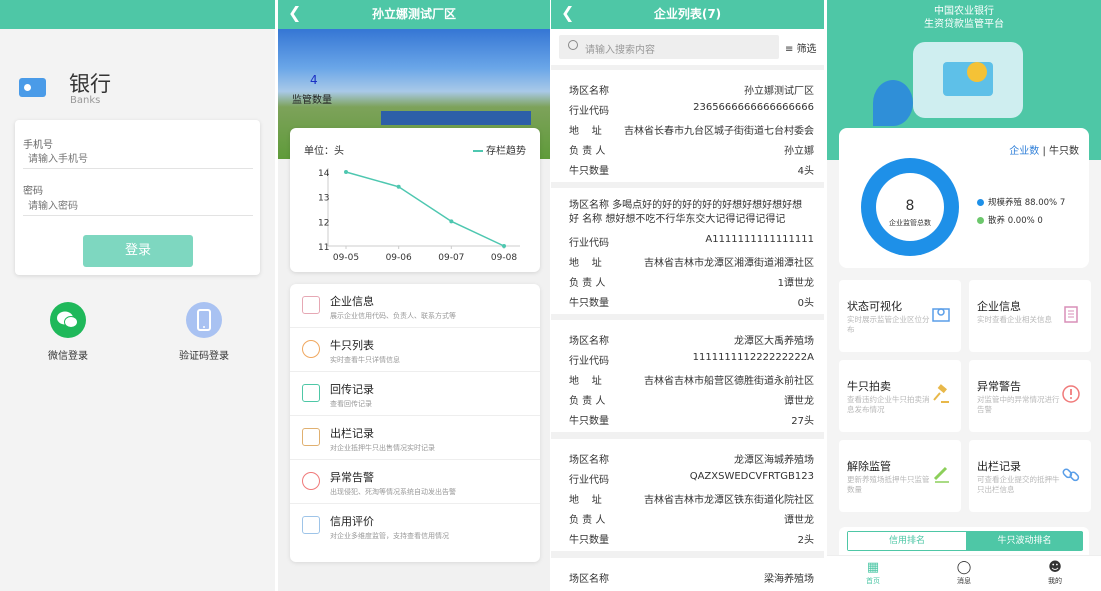 The image size is (1101, 591). I want to click on field-value: 孙立娜测试厂区, so click(779, 91).